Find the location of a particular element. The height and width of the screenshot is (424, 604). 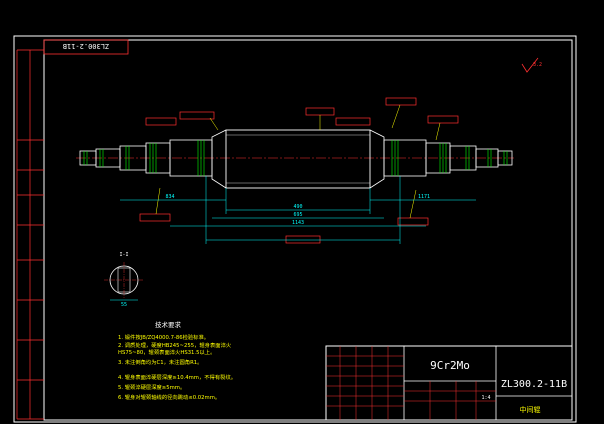

dim-d4: 834 is located at coordinates (169, 197).